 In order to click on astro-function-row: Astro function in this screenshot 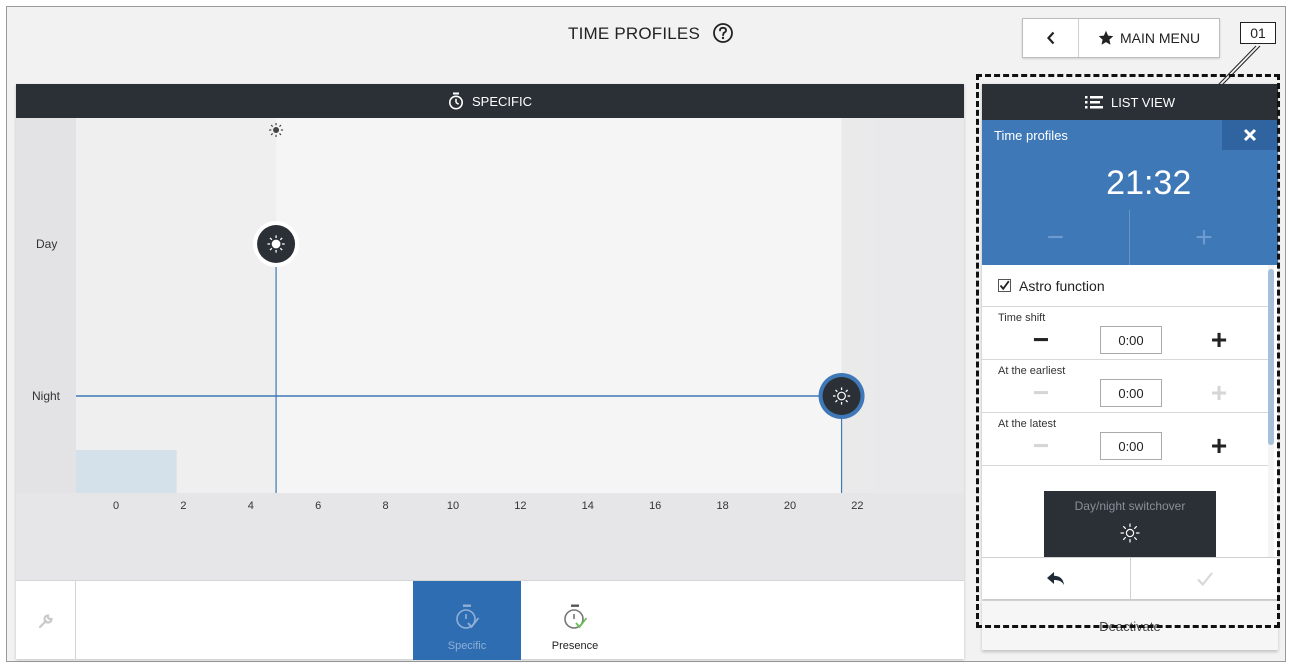, I will do `click(1125, 286)`.